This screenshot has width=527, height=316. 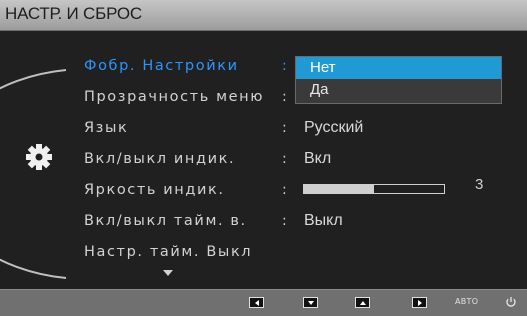 What do you see at coordinates (466, 301) in the screenshot?
I see `auto-button: АВТО` at bounding box center [466, 301].